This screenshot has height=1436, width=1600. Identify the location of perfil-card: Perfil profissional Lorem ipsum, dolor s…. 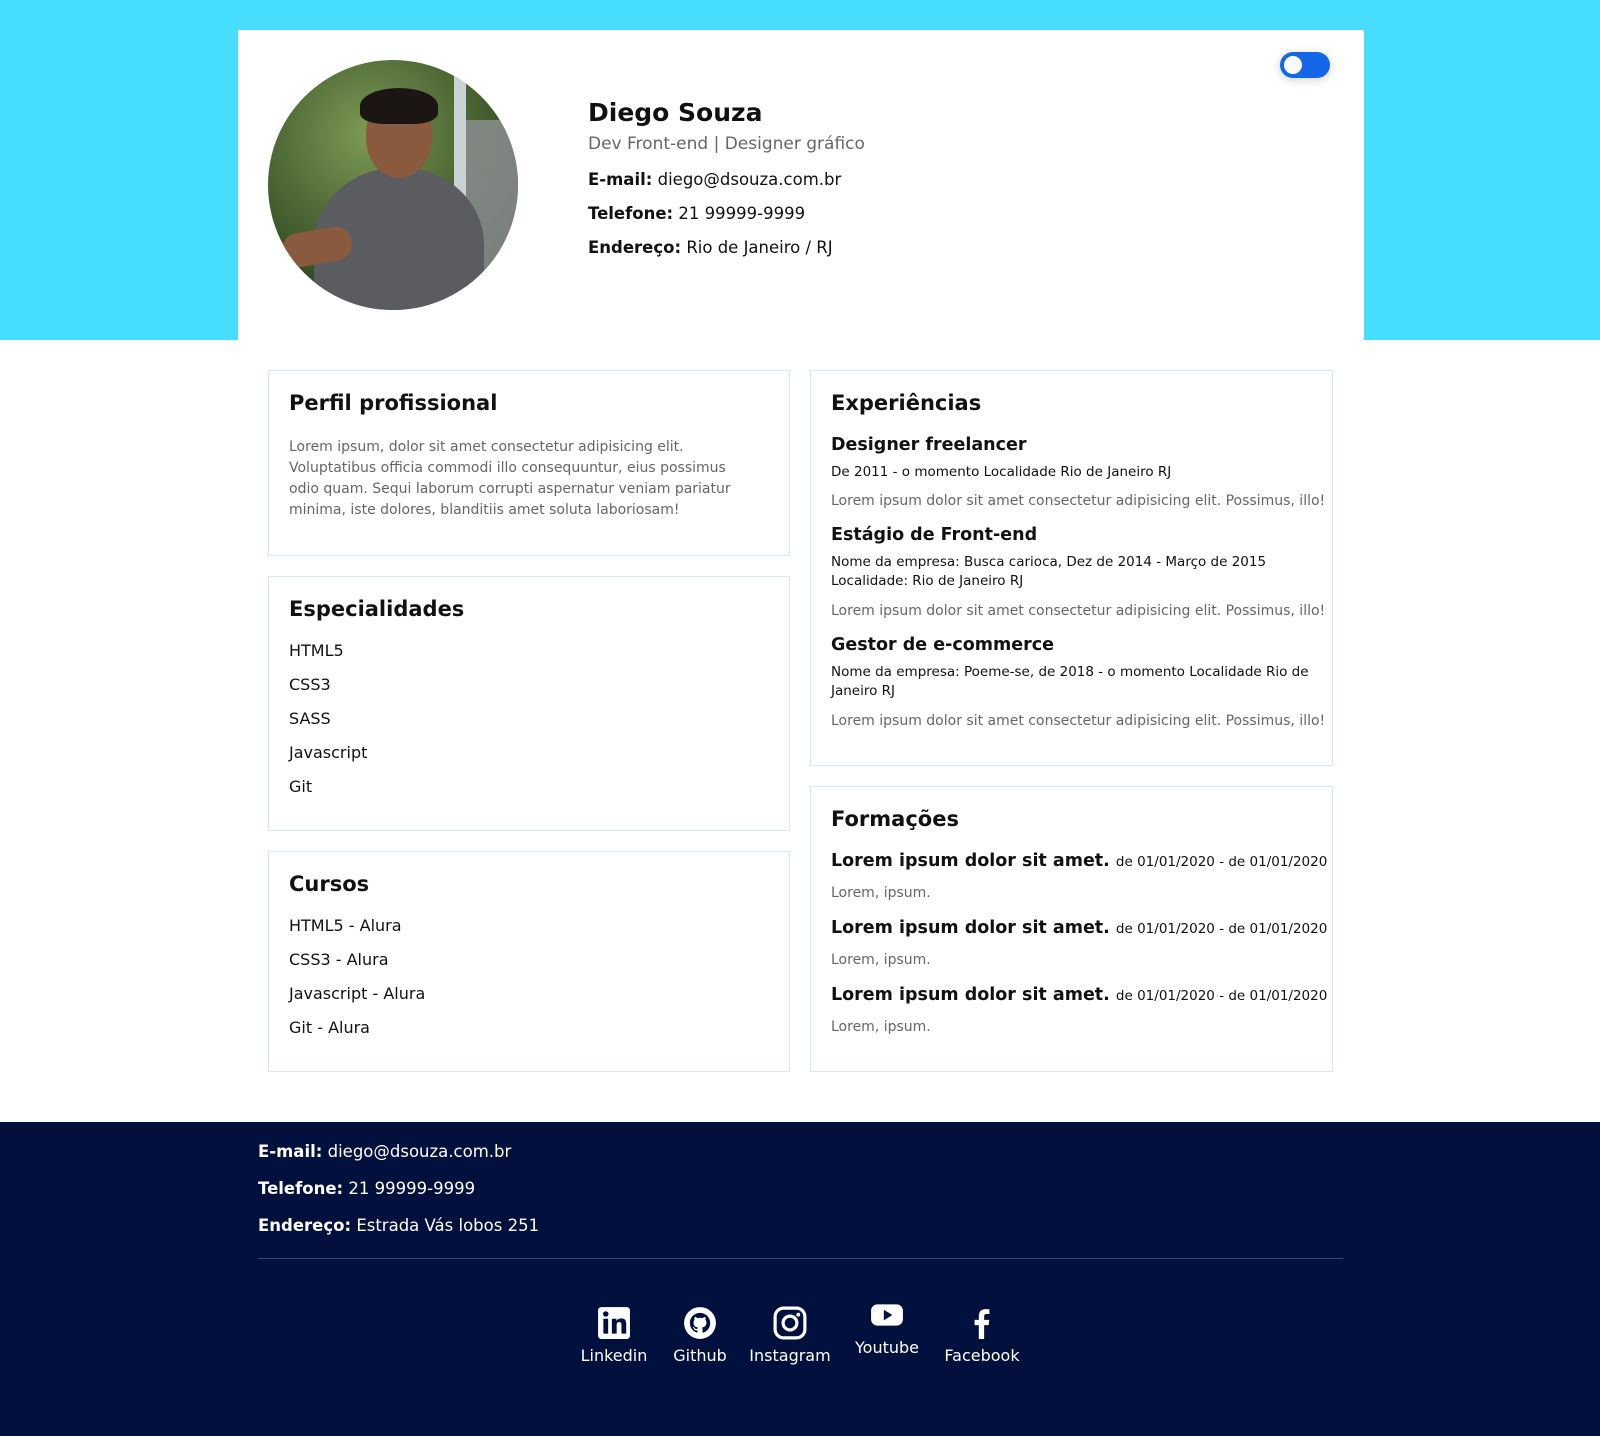
(529, 463).